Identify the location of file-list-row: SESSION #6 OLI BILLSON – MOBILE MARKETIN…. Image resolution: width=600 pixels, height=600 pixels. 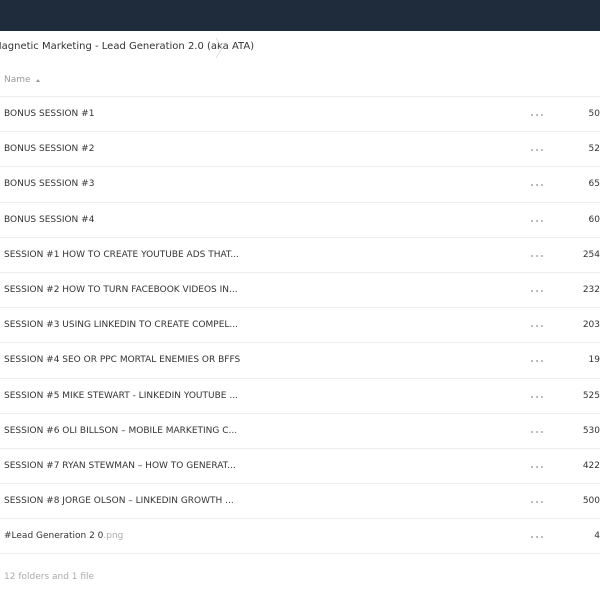
(300, 431).